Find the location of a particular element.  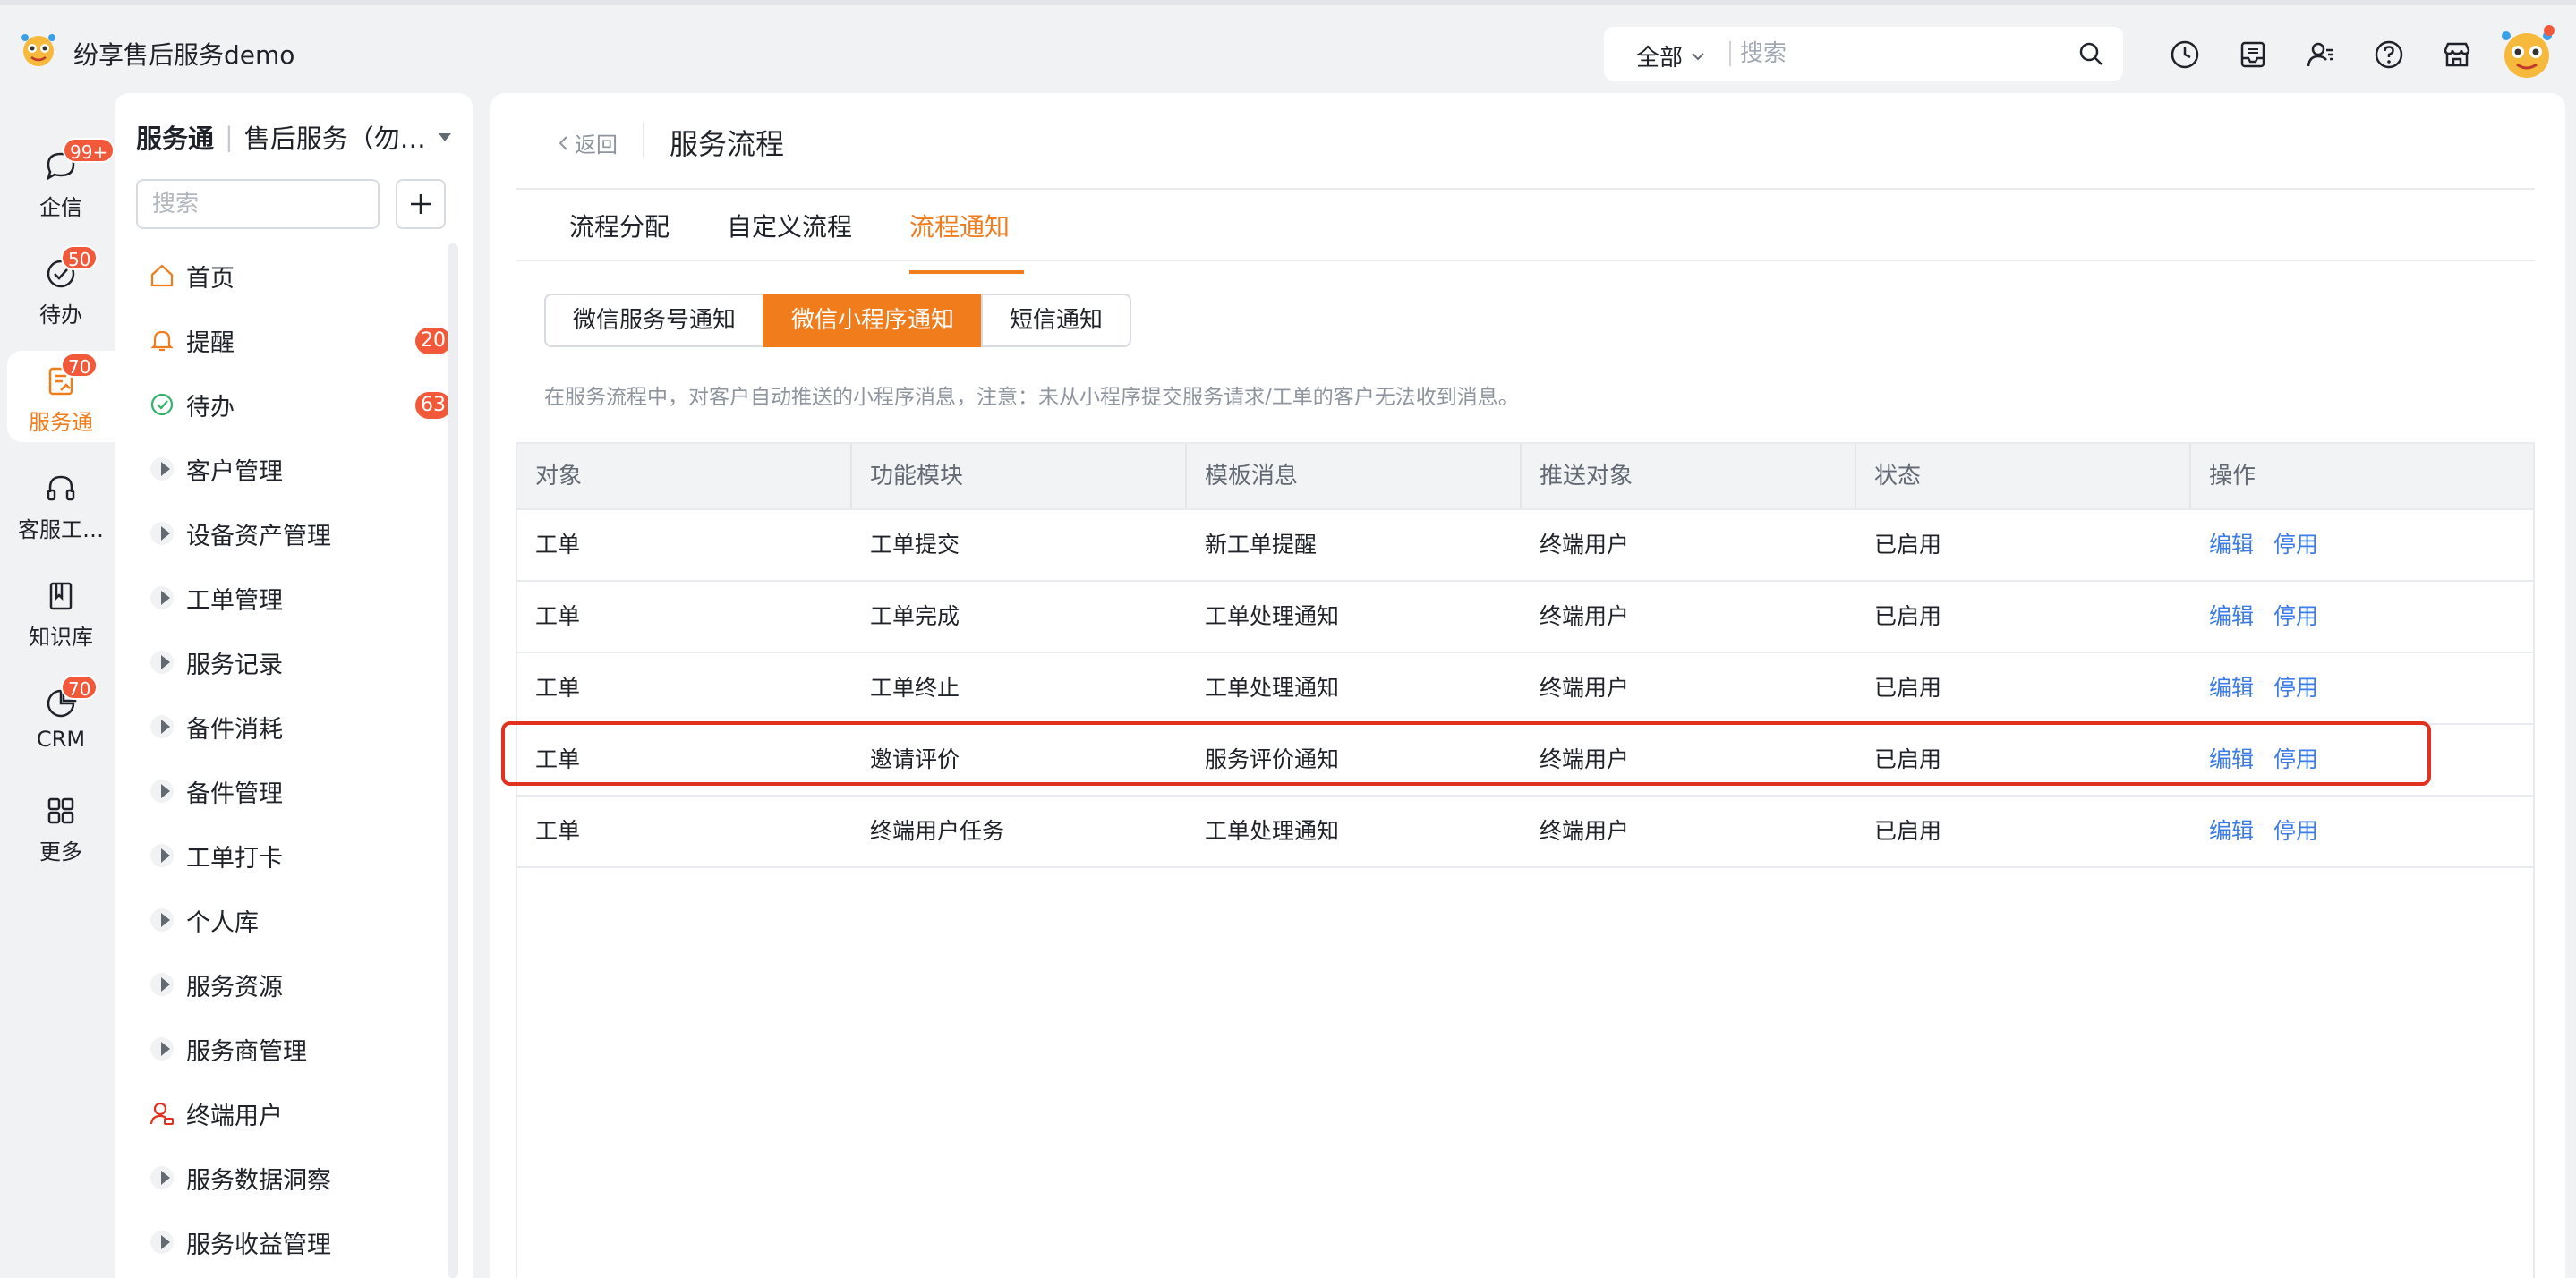

sidebar-item-parts-consumption: 备件消耗 is located at coordinates (286, 726).